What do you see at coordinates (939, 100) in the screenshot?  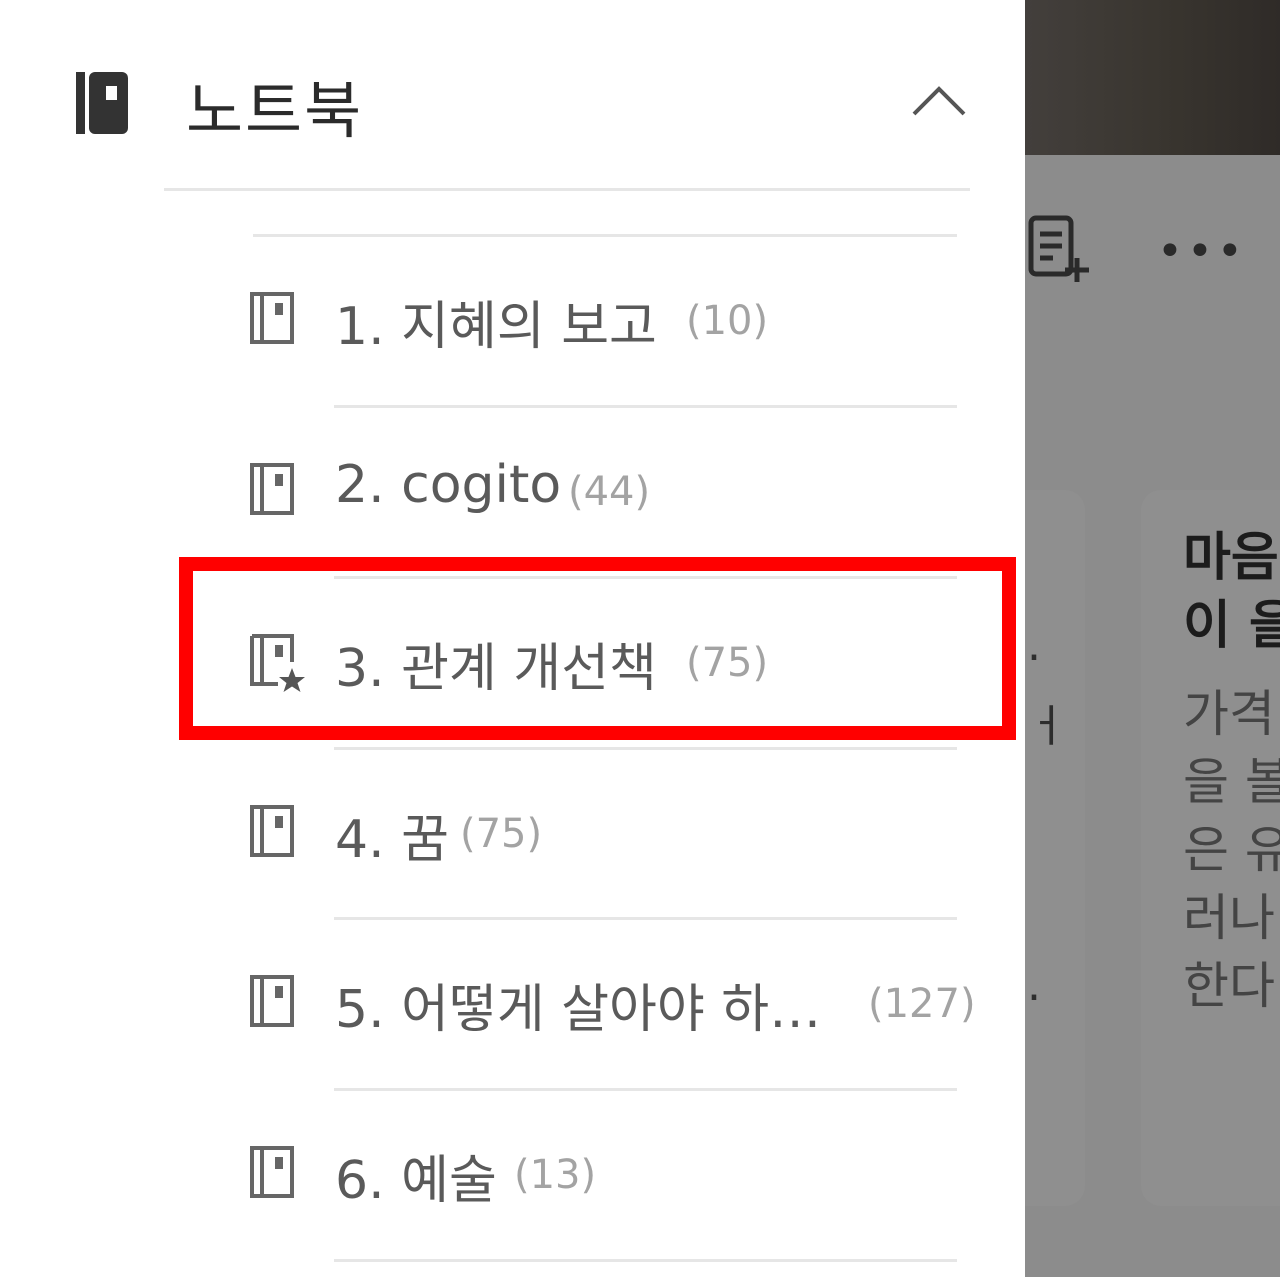 I see `chevron-up-icon` at bounding box center [939, 100].